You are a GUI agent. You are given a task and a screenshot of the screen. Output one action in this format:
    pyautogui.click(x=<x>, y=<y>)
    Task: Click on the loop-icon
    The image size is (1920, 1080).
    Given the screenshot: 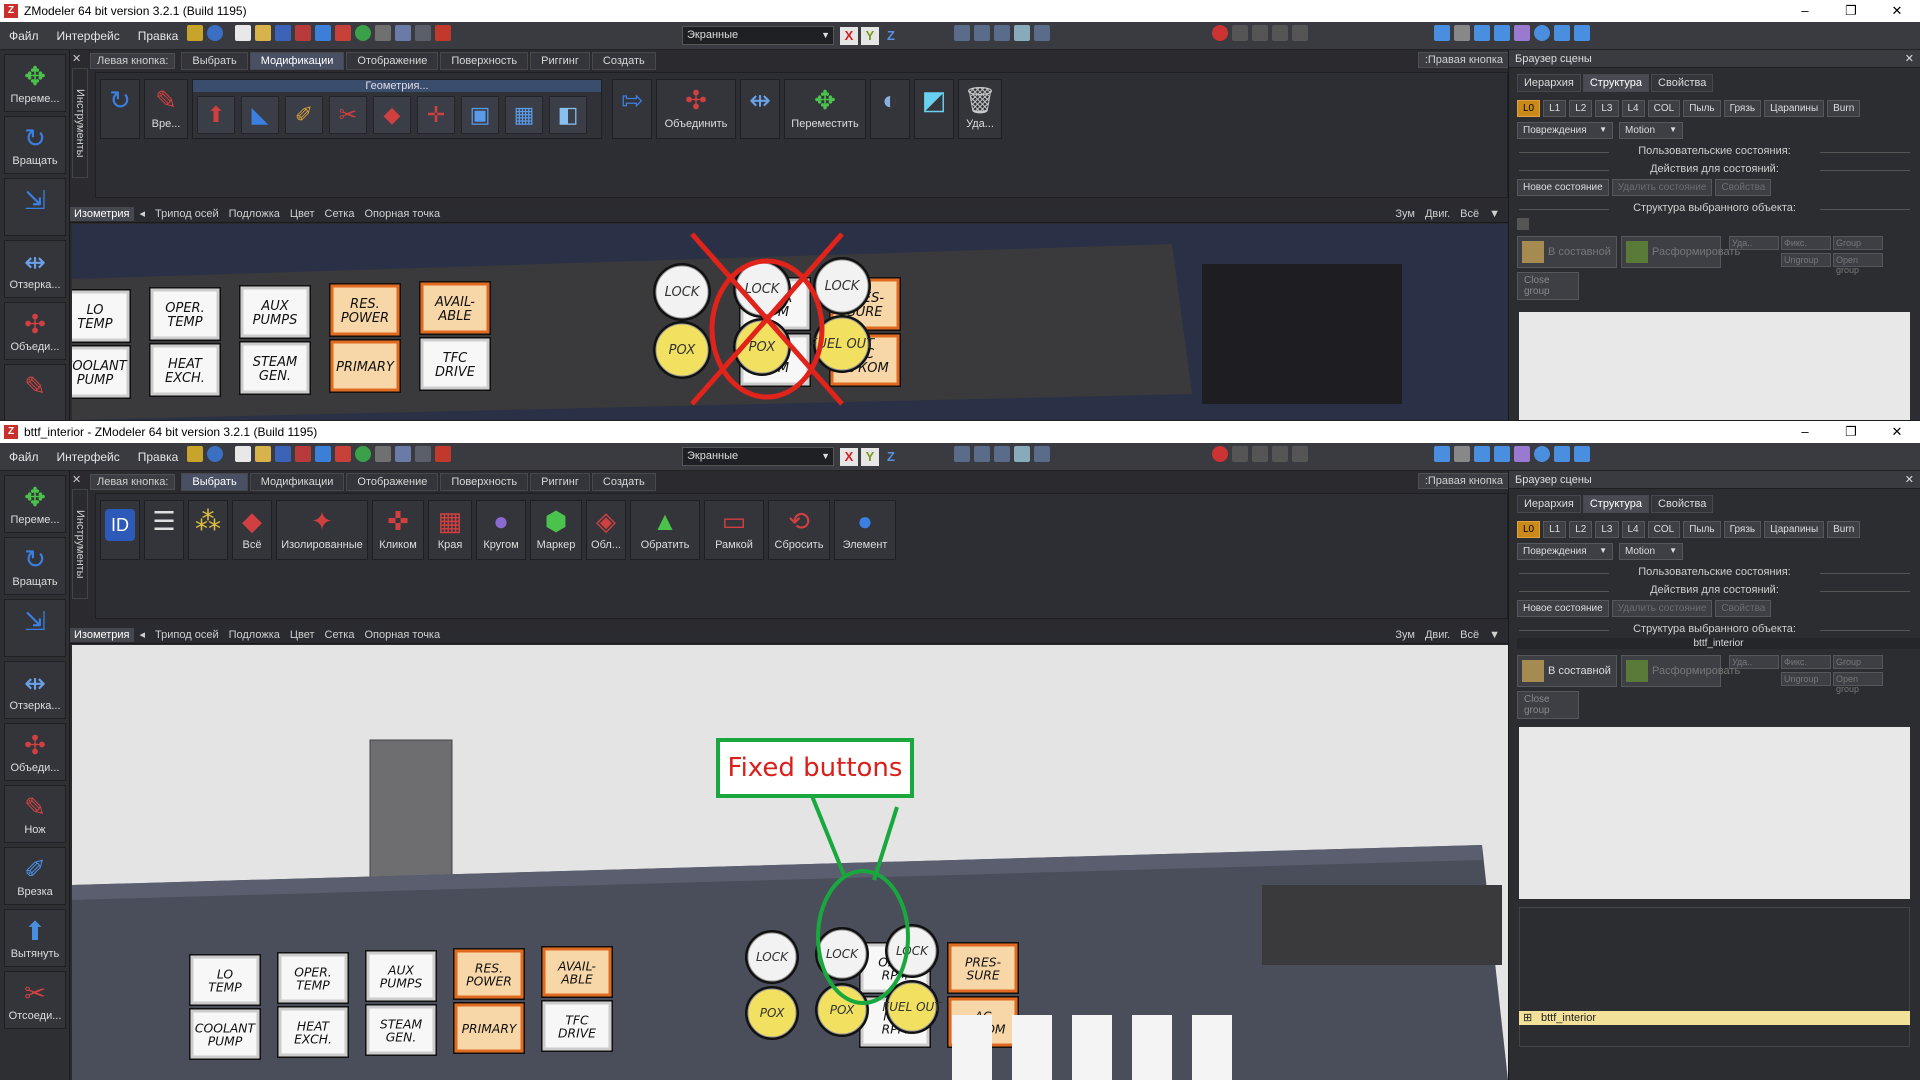 What is the action you would take?
    pyautogui.click(x=1300, y=33)
    